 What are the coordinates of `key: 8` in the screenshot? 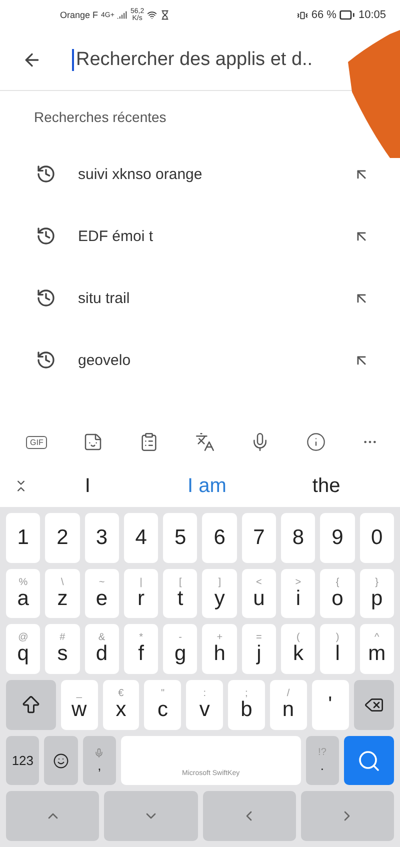 It's located at (298, 538).